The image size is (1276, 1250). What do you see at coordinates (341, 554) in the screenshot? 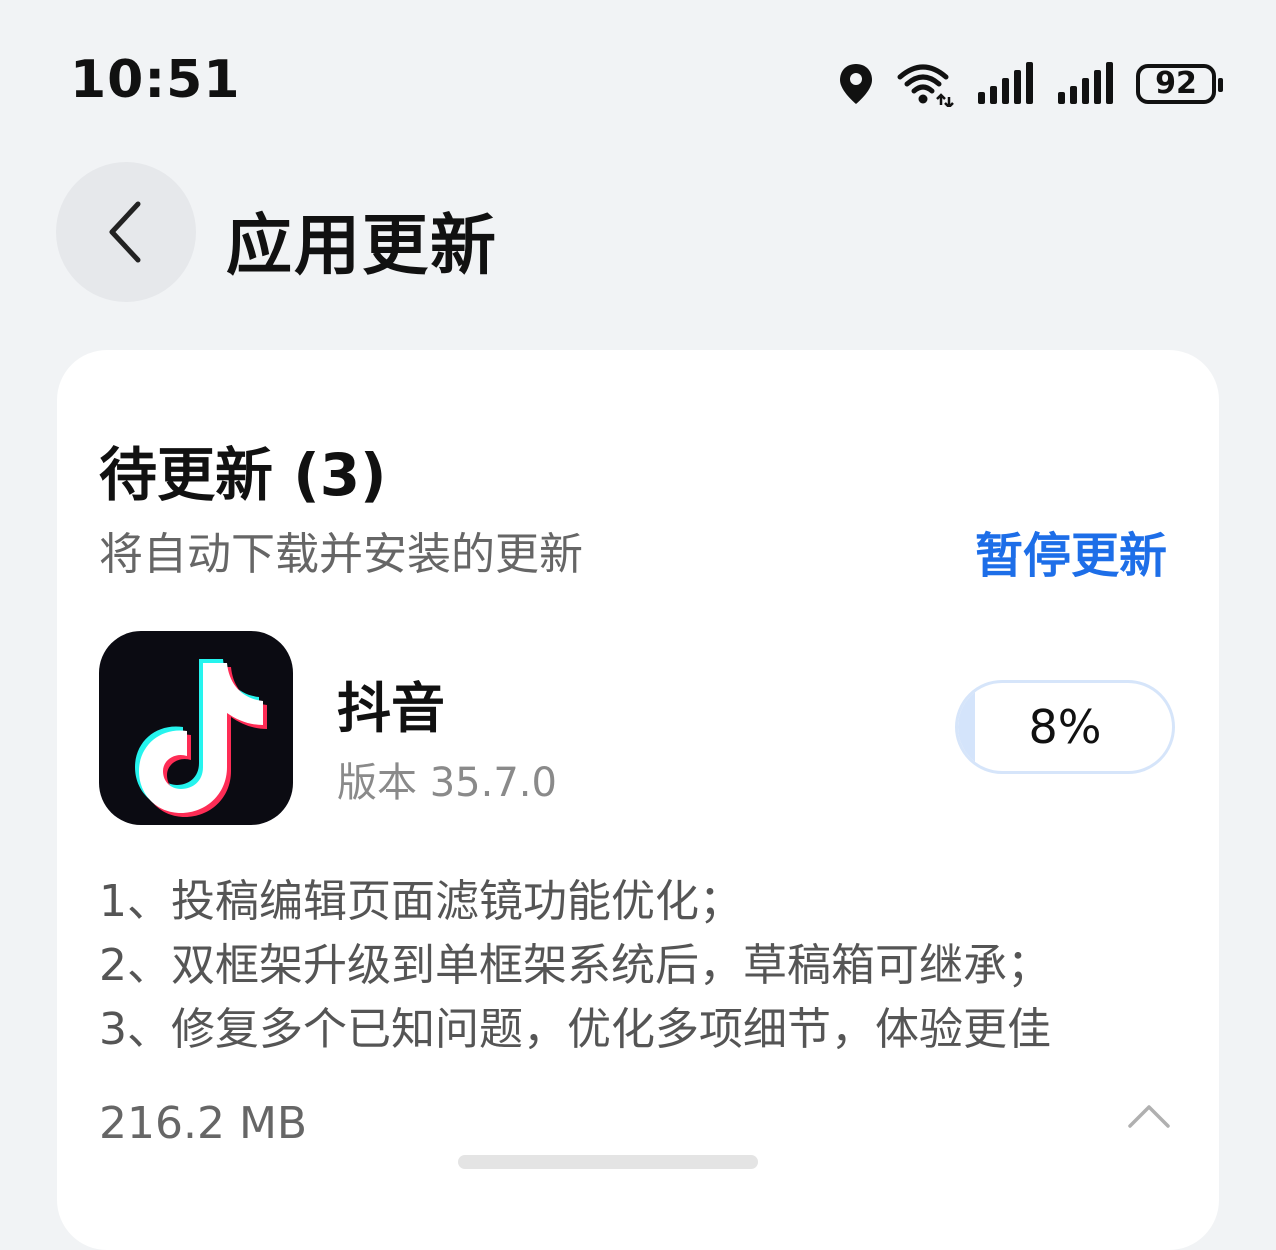
I see `section-subtitle: 将自动下载并安装的更新` at bounding box center [341, 554].